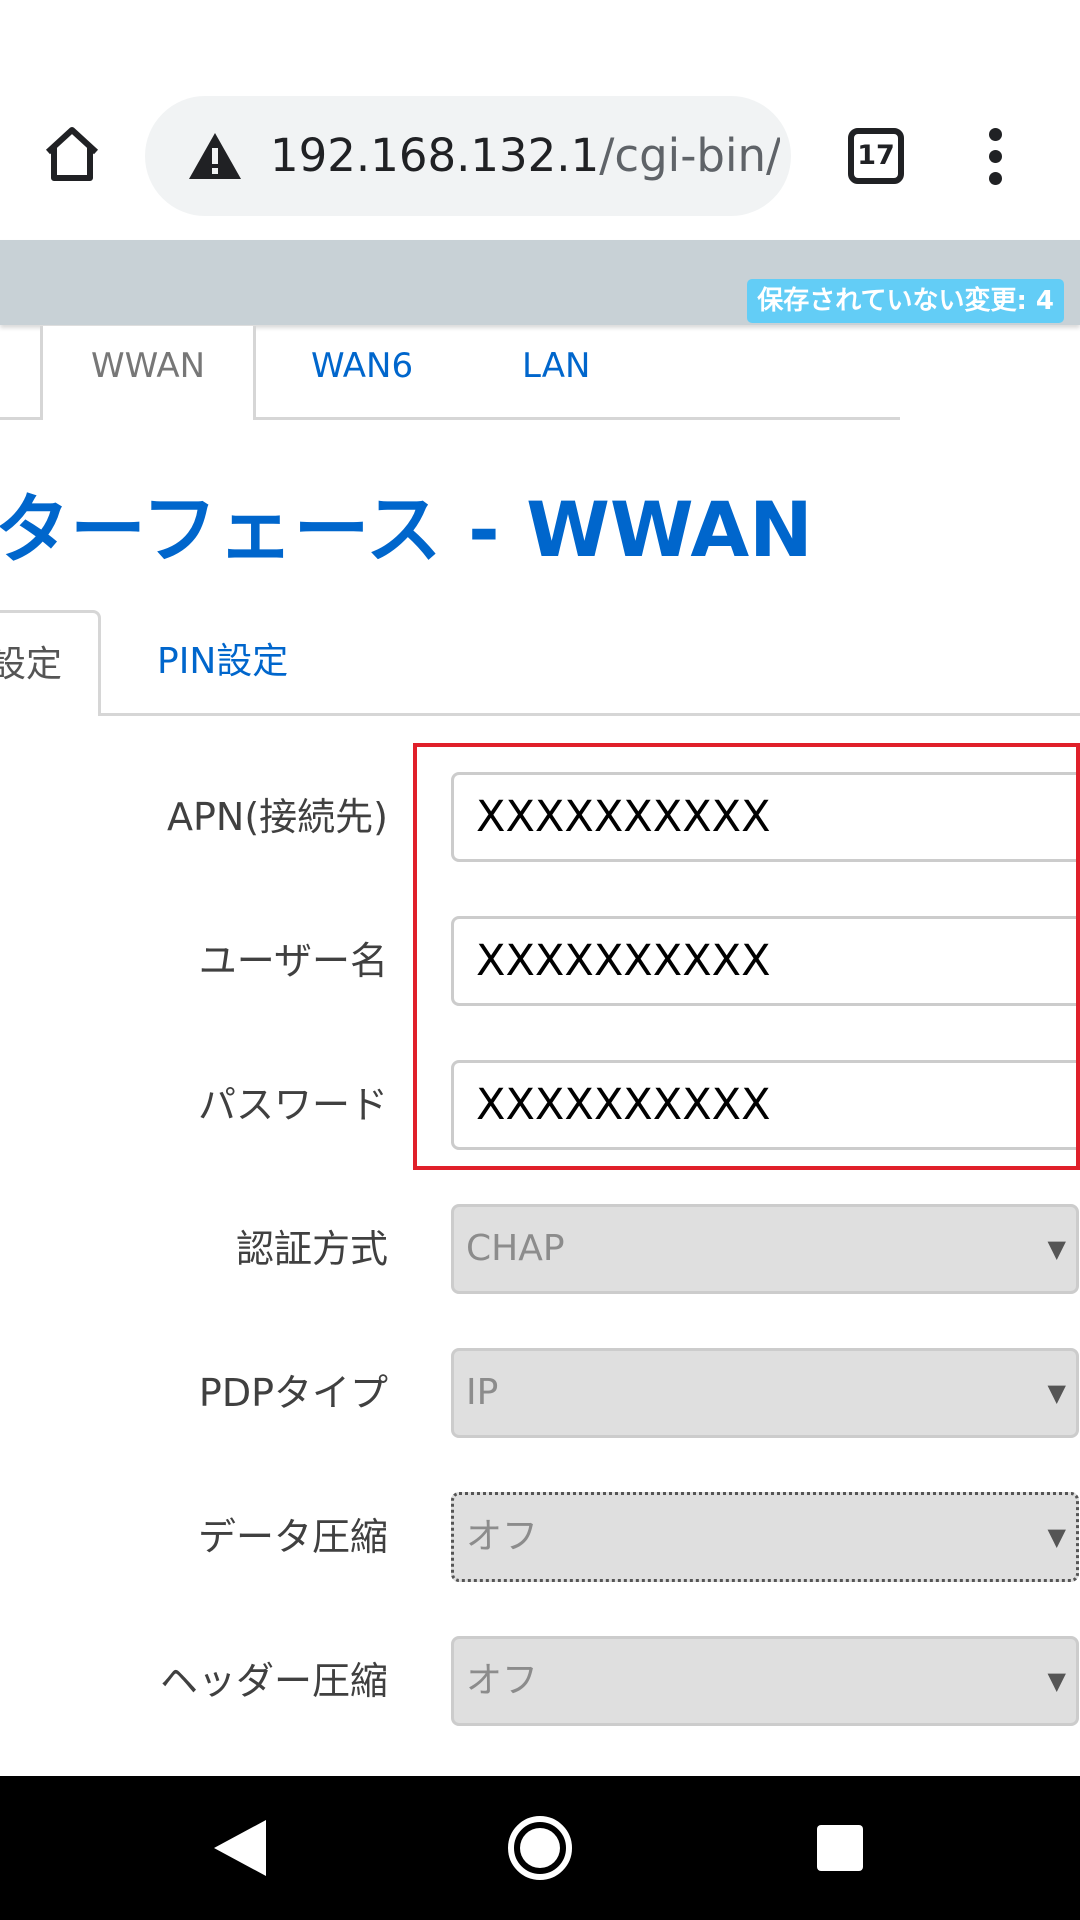 This screenshot has width=1080, height=1920. I want to click on data-compression-label: データ圧縮, so click(292, 1537).